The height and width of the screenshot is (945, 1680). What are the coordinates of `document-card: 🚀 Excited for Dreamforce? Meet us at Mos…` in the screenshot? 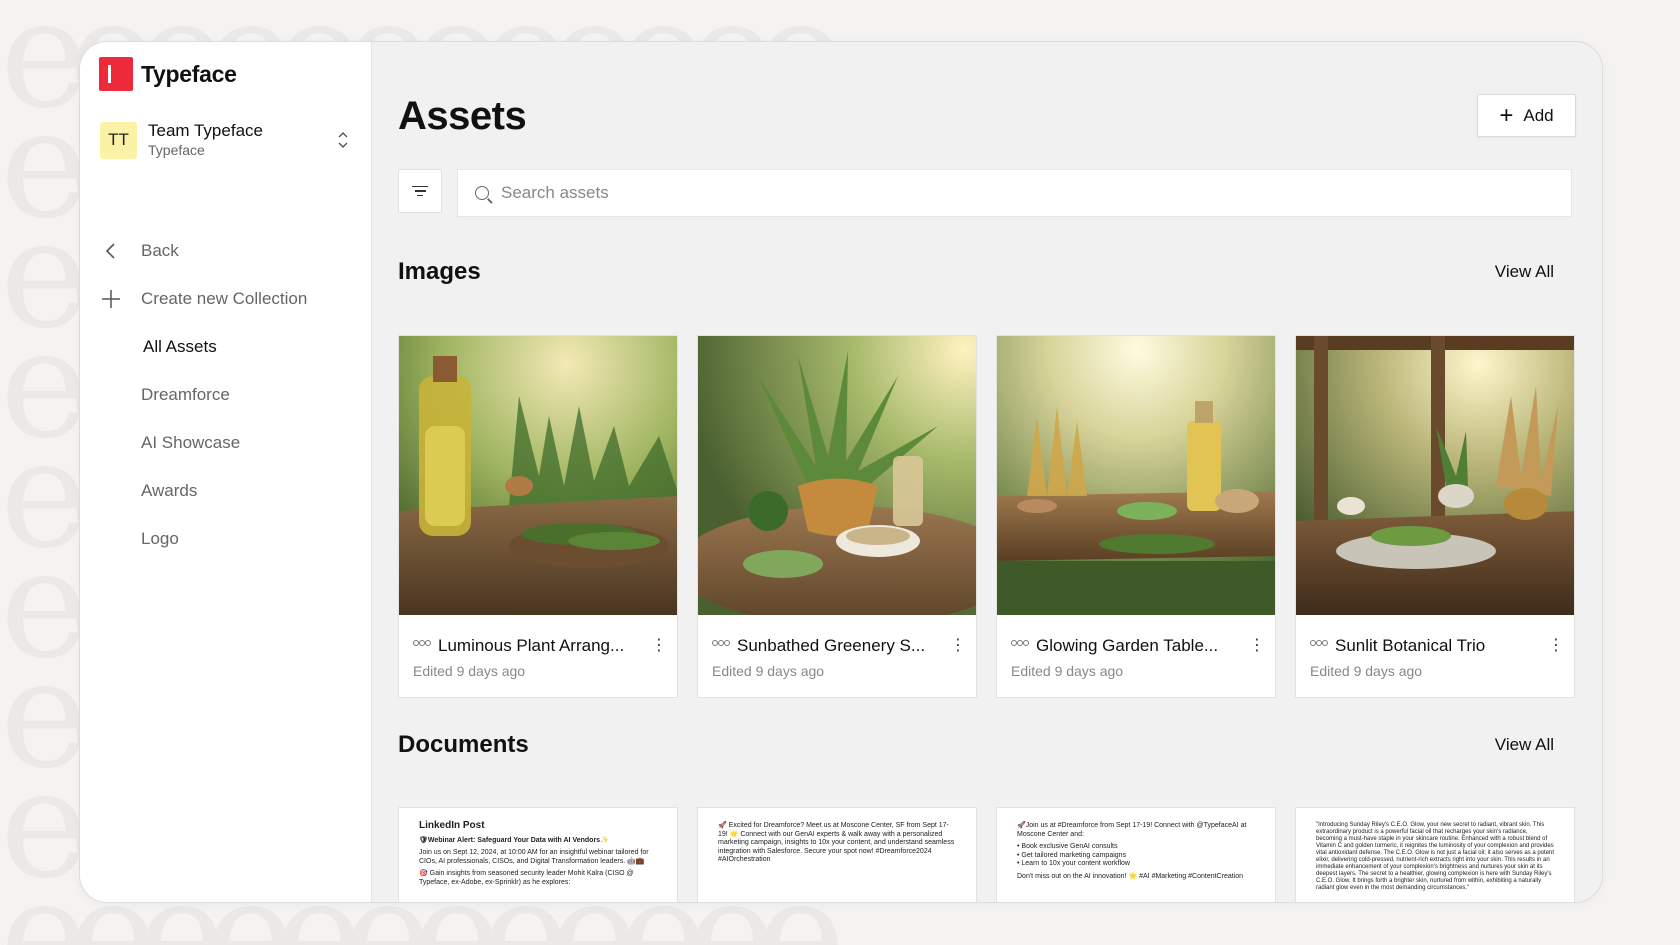 It's located at (837, 854).